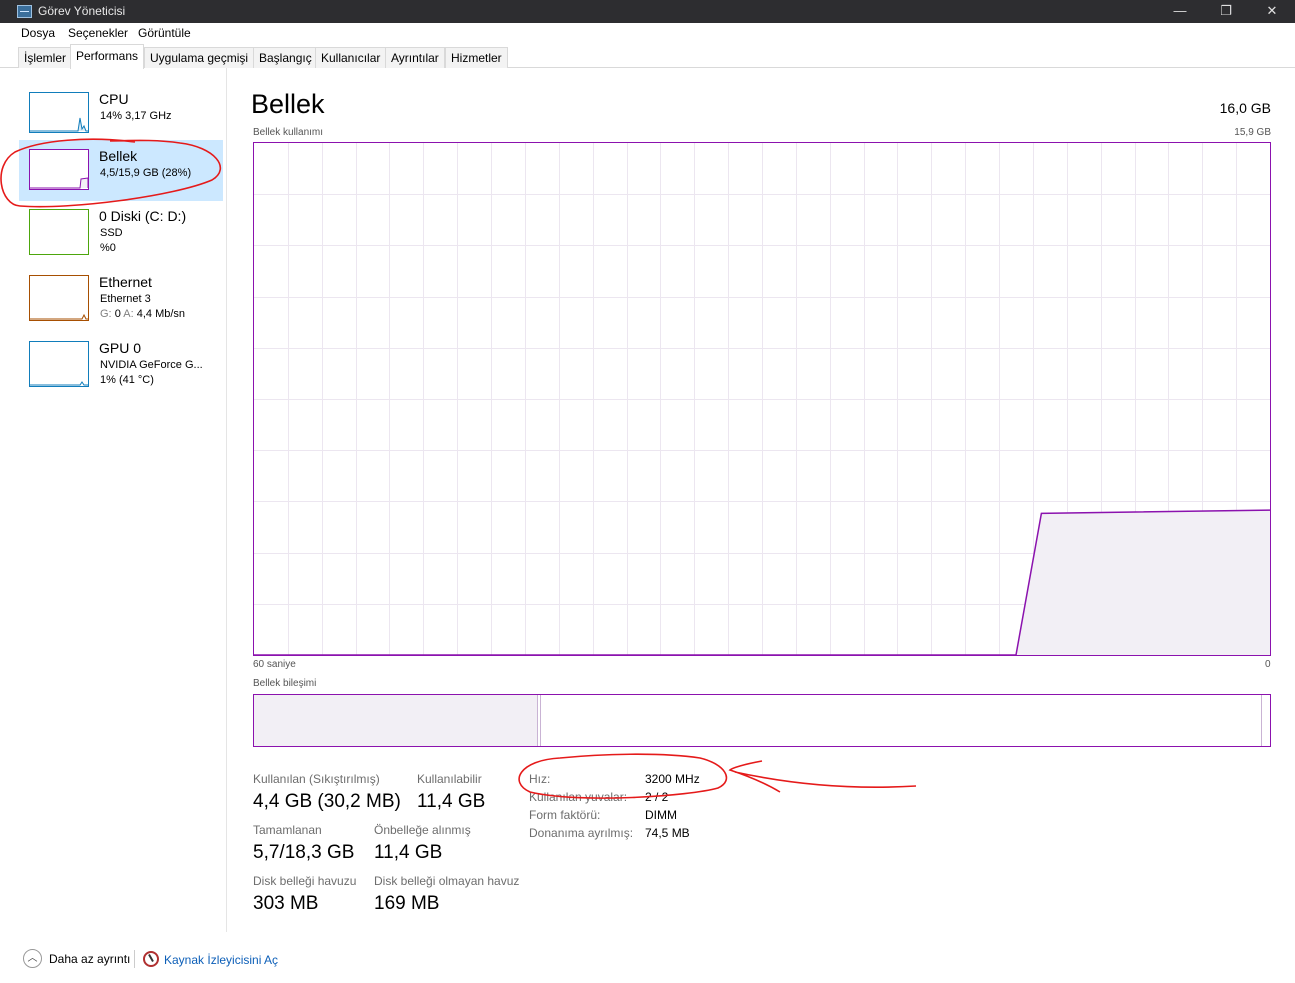  I want to click on hardware-reserved-key: Donanıma ayrılmış:, so click(581, 833).